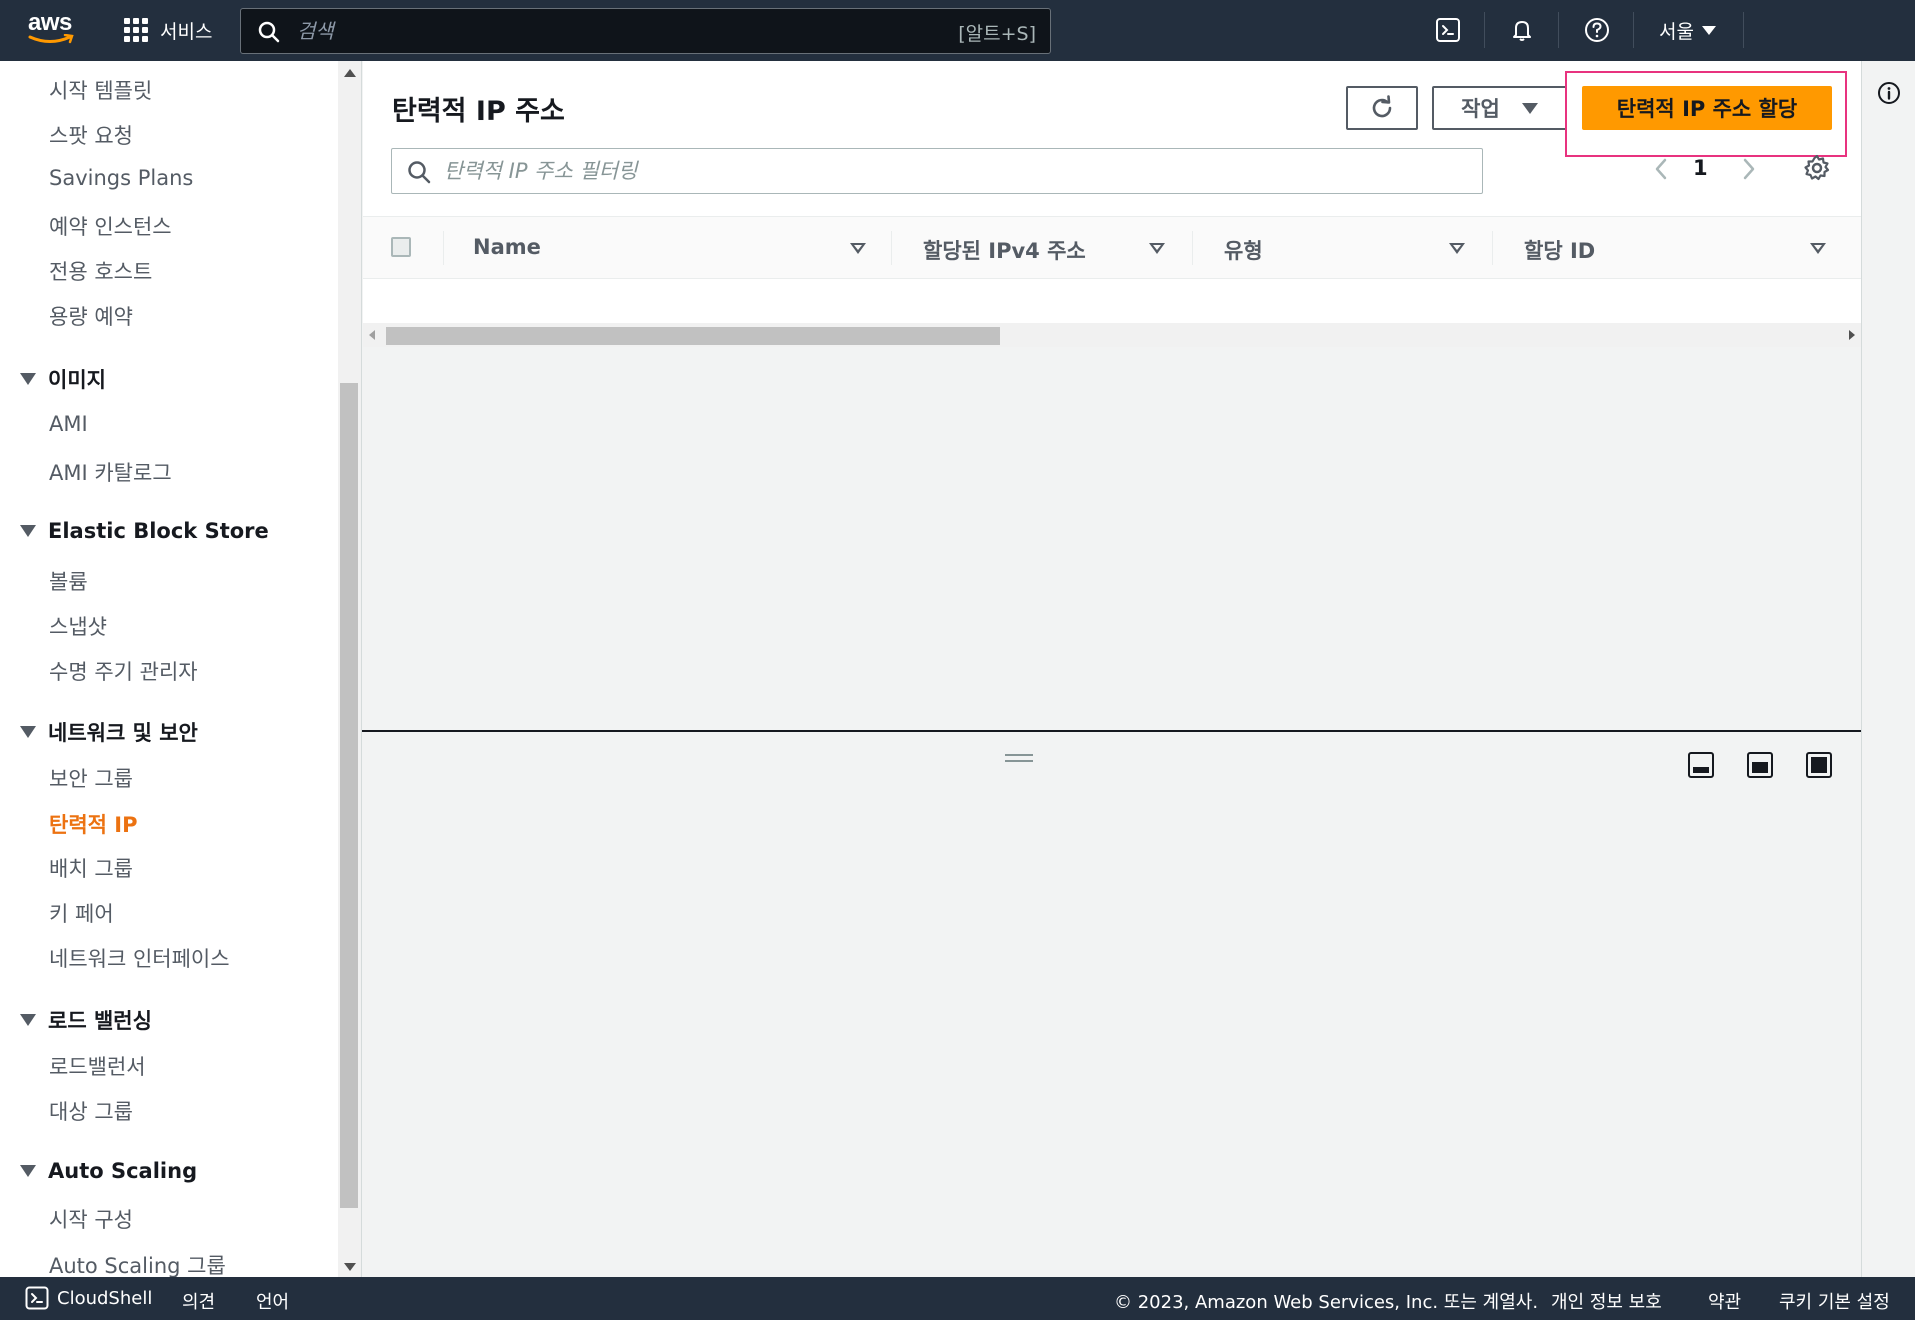  Describe the element at coordinates (507, 247) in the screenshot. I see `column-header-name: Name` at that location.